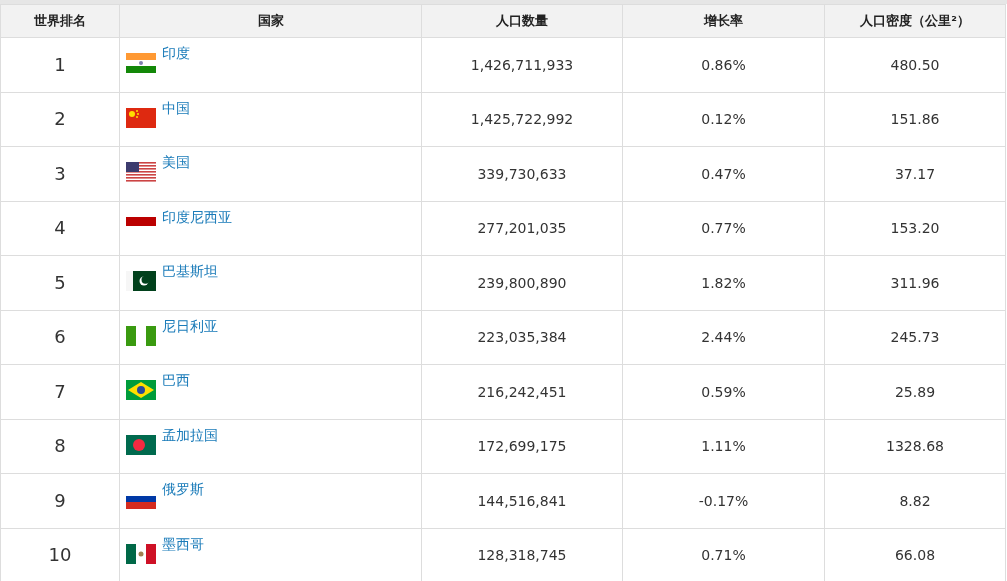 Image resolution: width=1007 pixels, height=581 pixels. I want to click on population-cell: 172,699,175, so click(522, 446).